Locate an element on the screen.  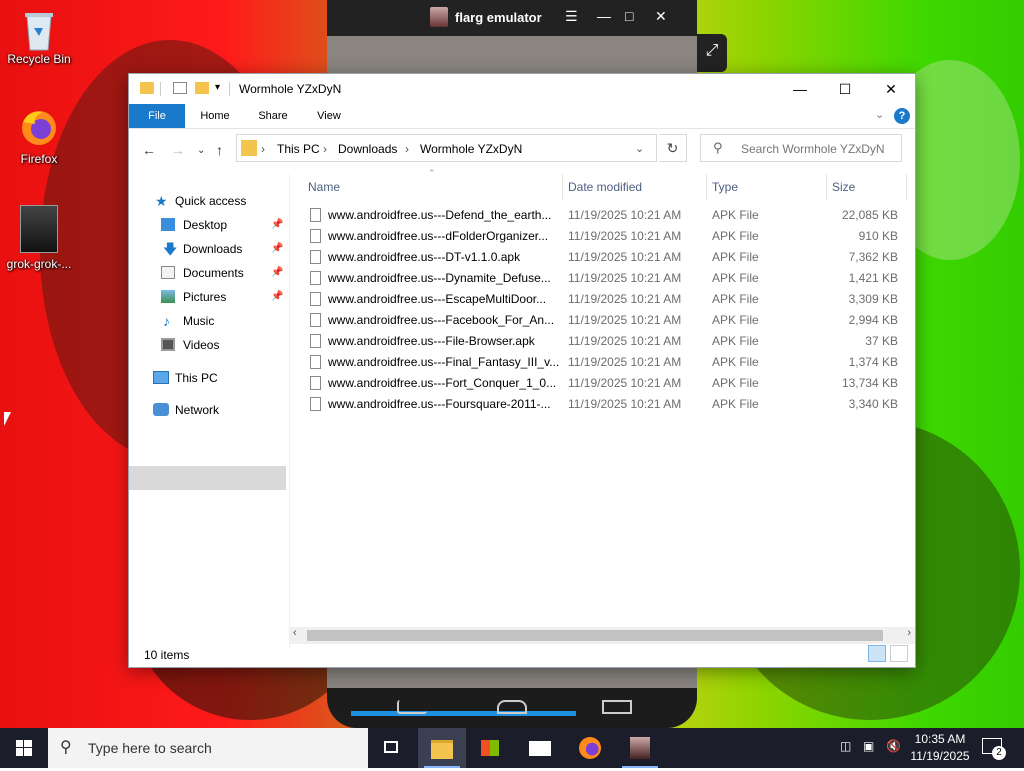
nav-item-desktop: Desktop 📌 is located at coordinates (223, 225).